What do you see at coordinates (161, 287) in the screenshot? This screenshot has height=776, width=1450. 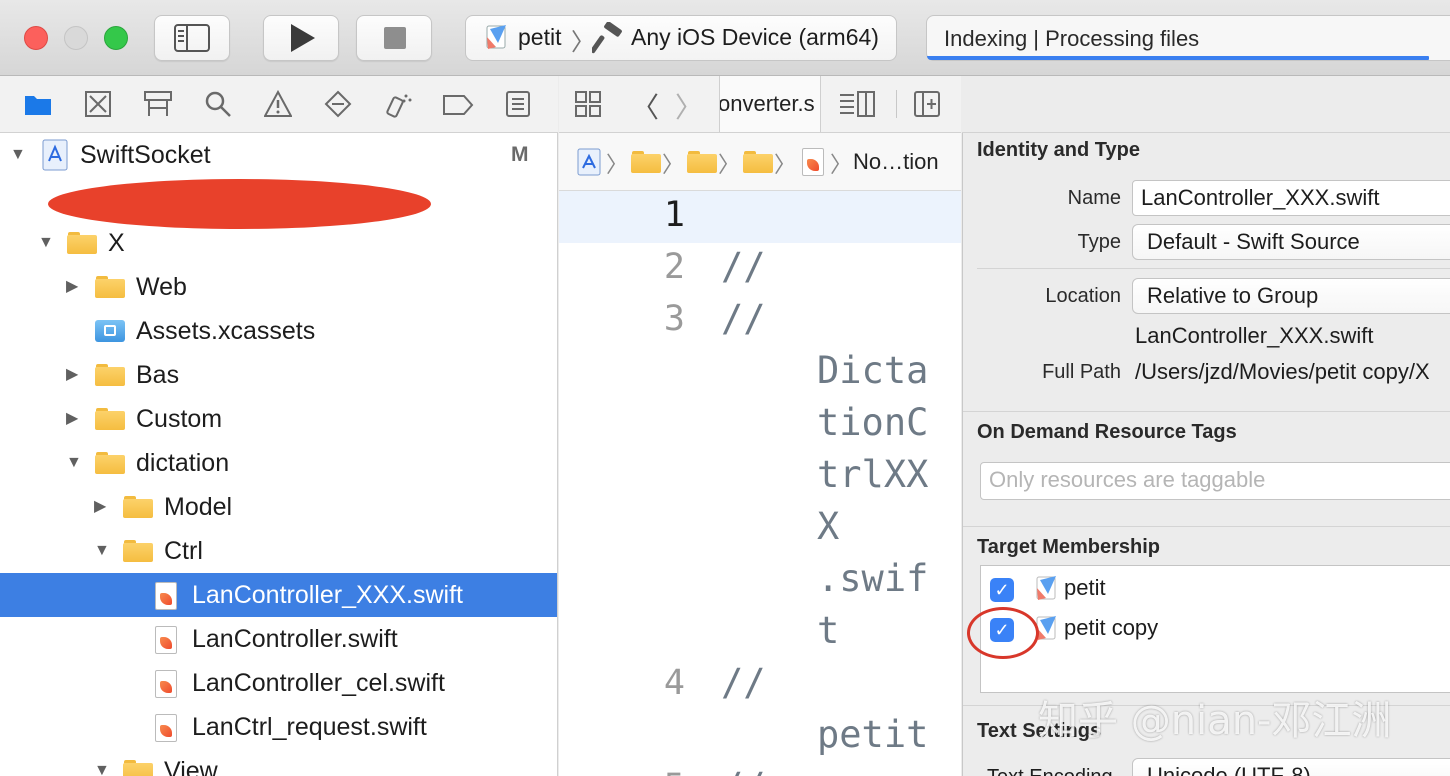 I see `item-label: Web` at bounding box center [161, 287].